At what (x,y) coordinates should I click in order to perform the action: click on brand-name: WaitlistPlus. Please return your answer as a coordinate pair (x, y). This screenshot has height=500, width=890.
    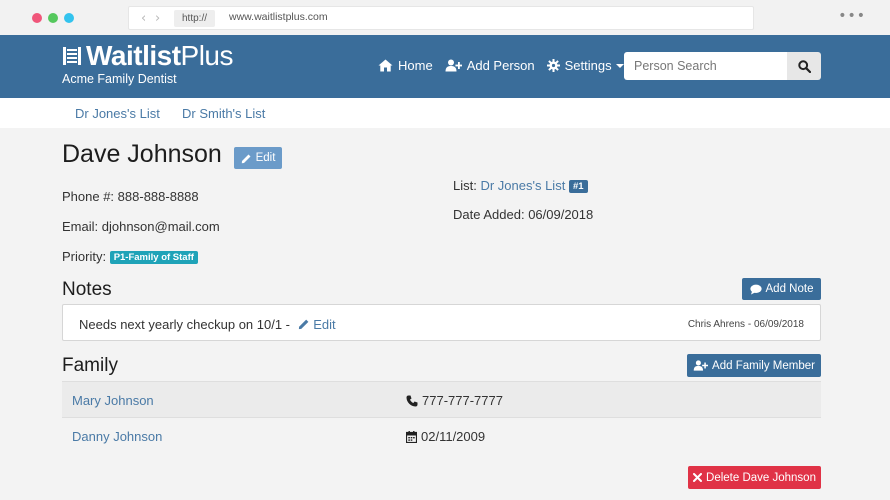
    Looking at the image, I should click on (160, 55).